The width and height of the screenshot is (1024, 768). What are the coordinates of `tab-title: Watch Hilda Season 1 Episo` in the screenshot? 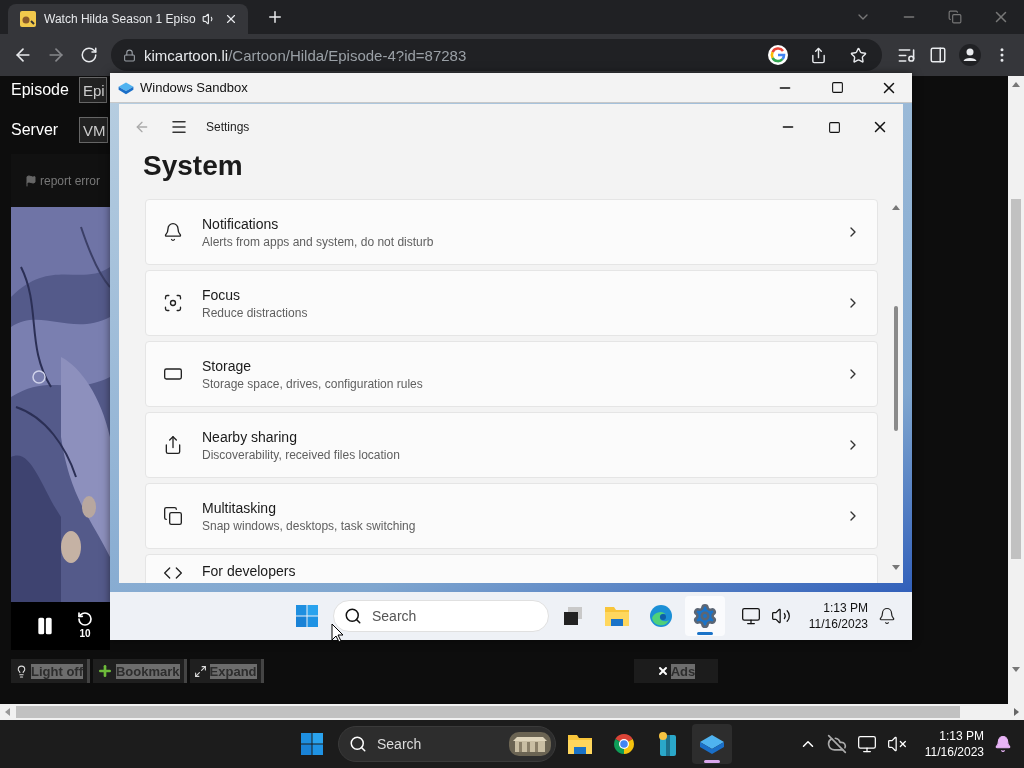 It's located at (119, 19).